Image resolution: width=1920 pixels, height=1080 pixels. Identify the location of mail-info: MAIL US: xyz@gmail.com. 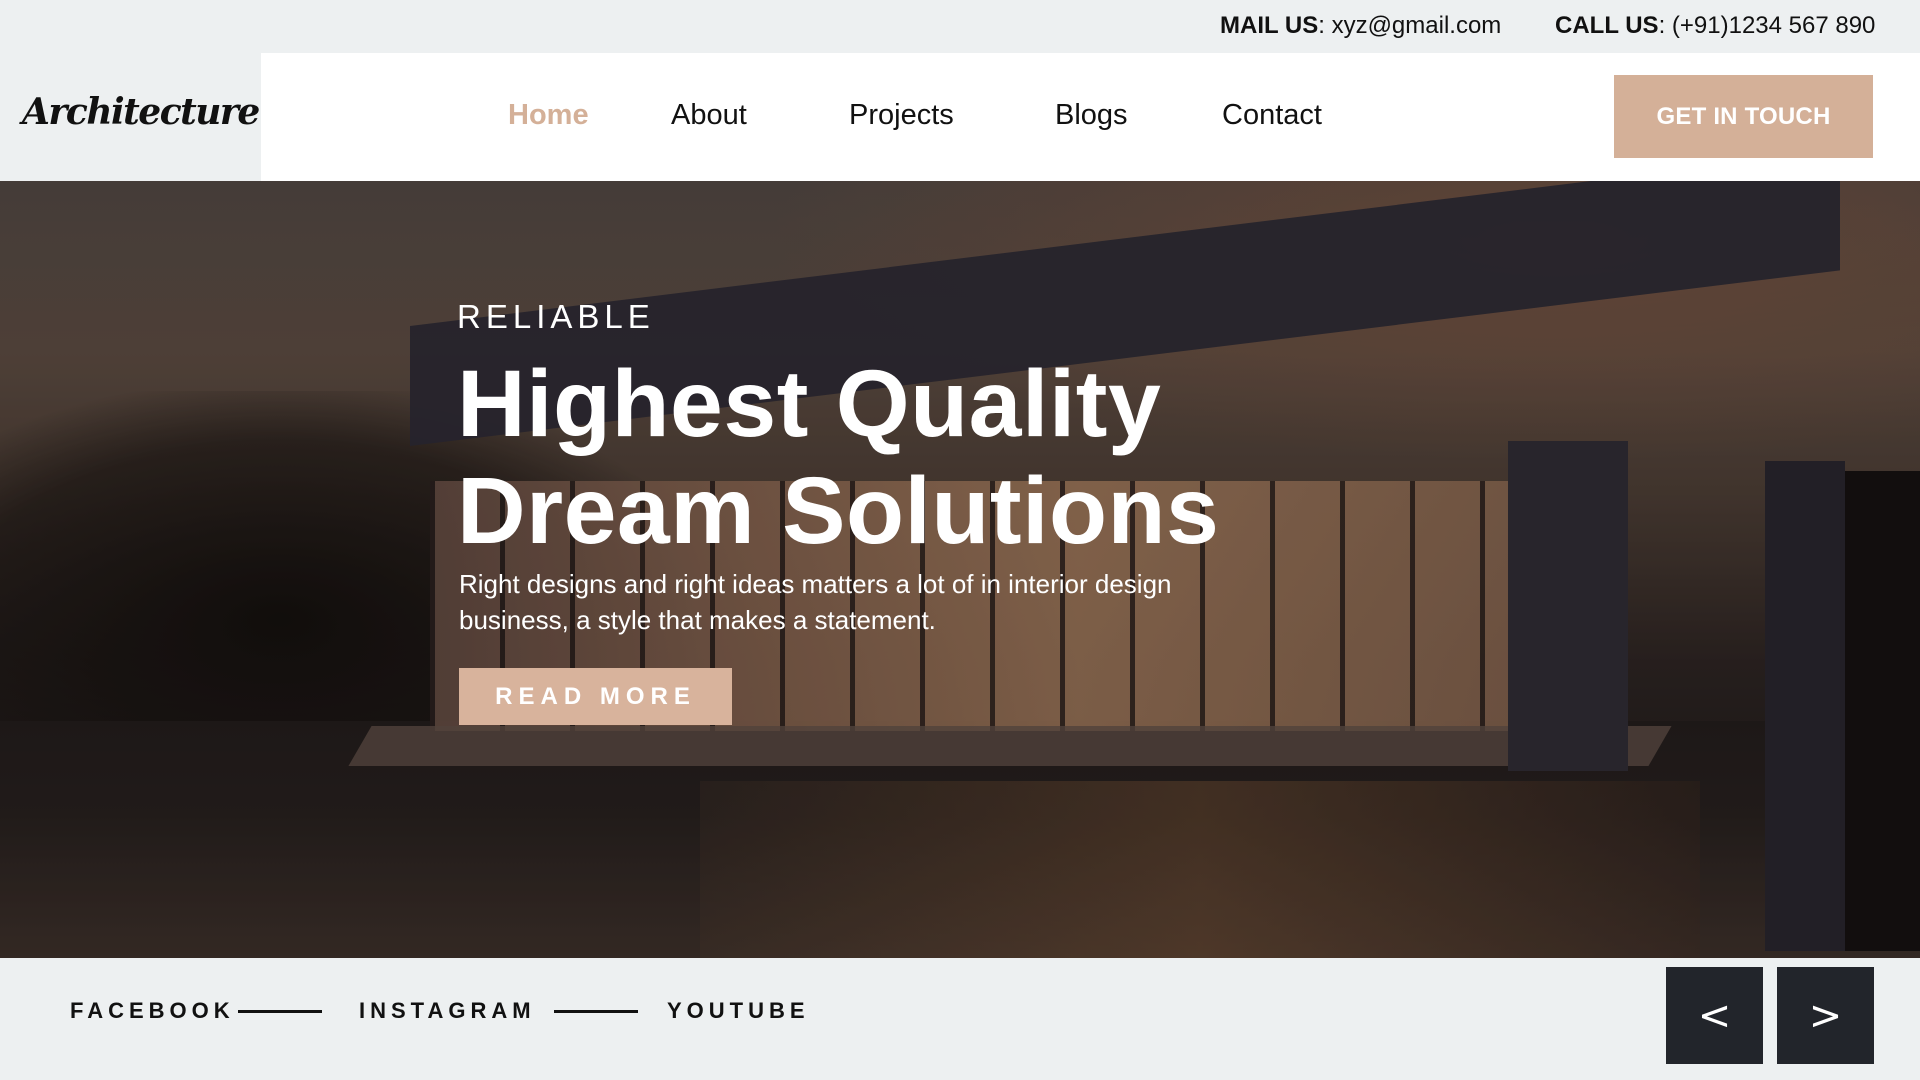
(1360, 26).